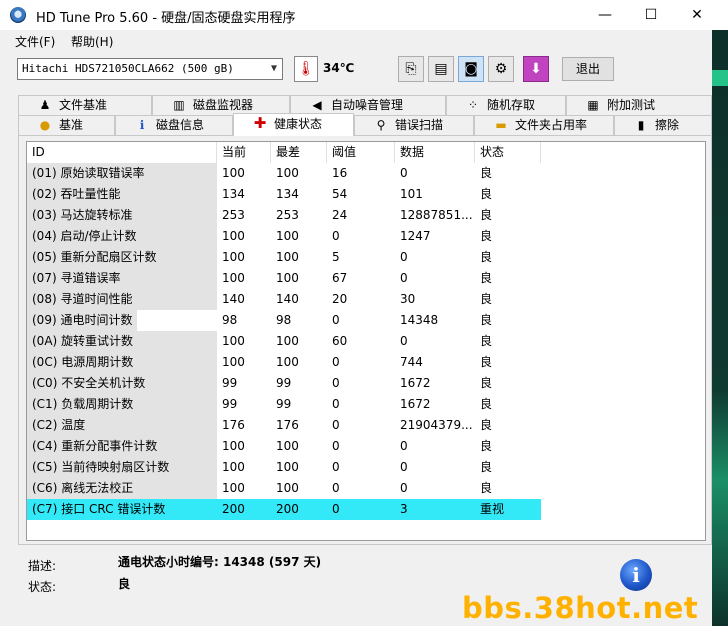 This screenshot has width=728, height=626. What do you see at coordinates (18, 15) in the screenshot?
I see `app-disk-icon` at bounding box center [18, 15].